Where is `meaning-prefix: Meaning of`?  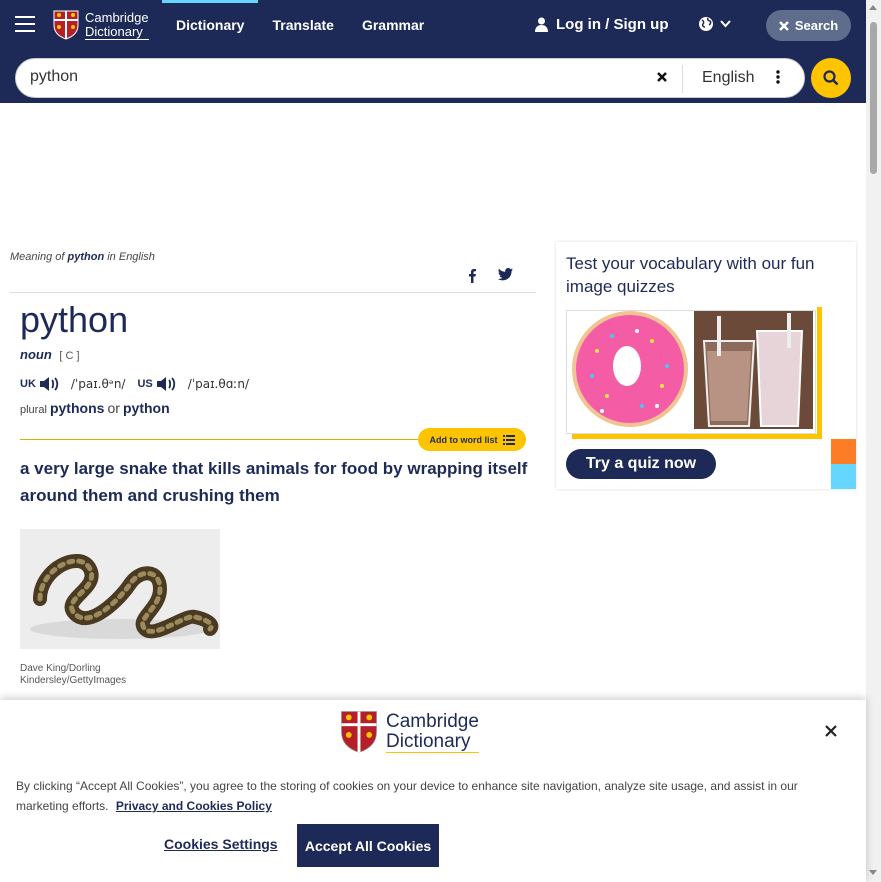
meaning-prefix: Meaning of is located at coordinates (37, 257).